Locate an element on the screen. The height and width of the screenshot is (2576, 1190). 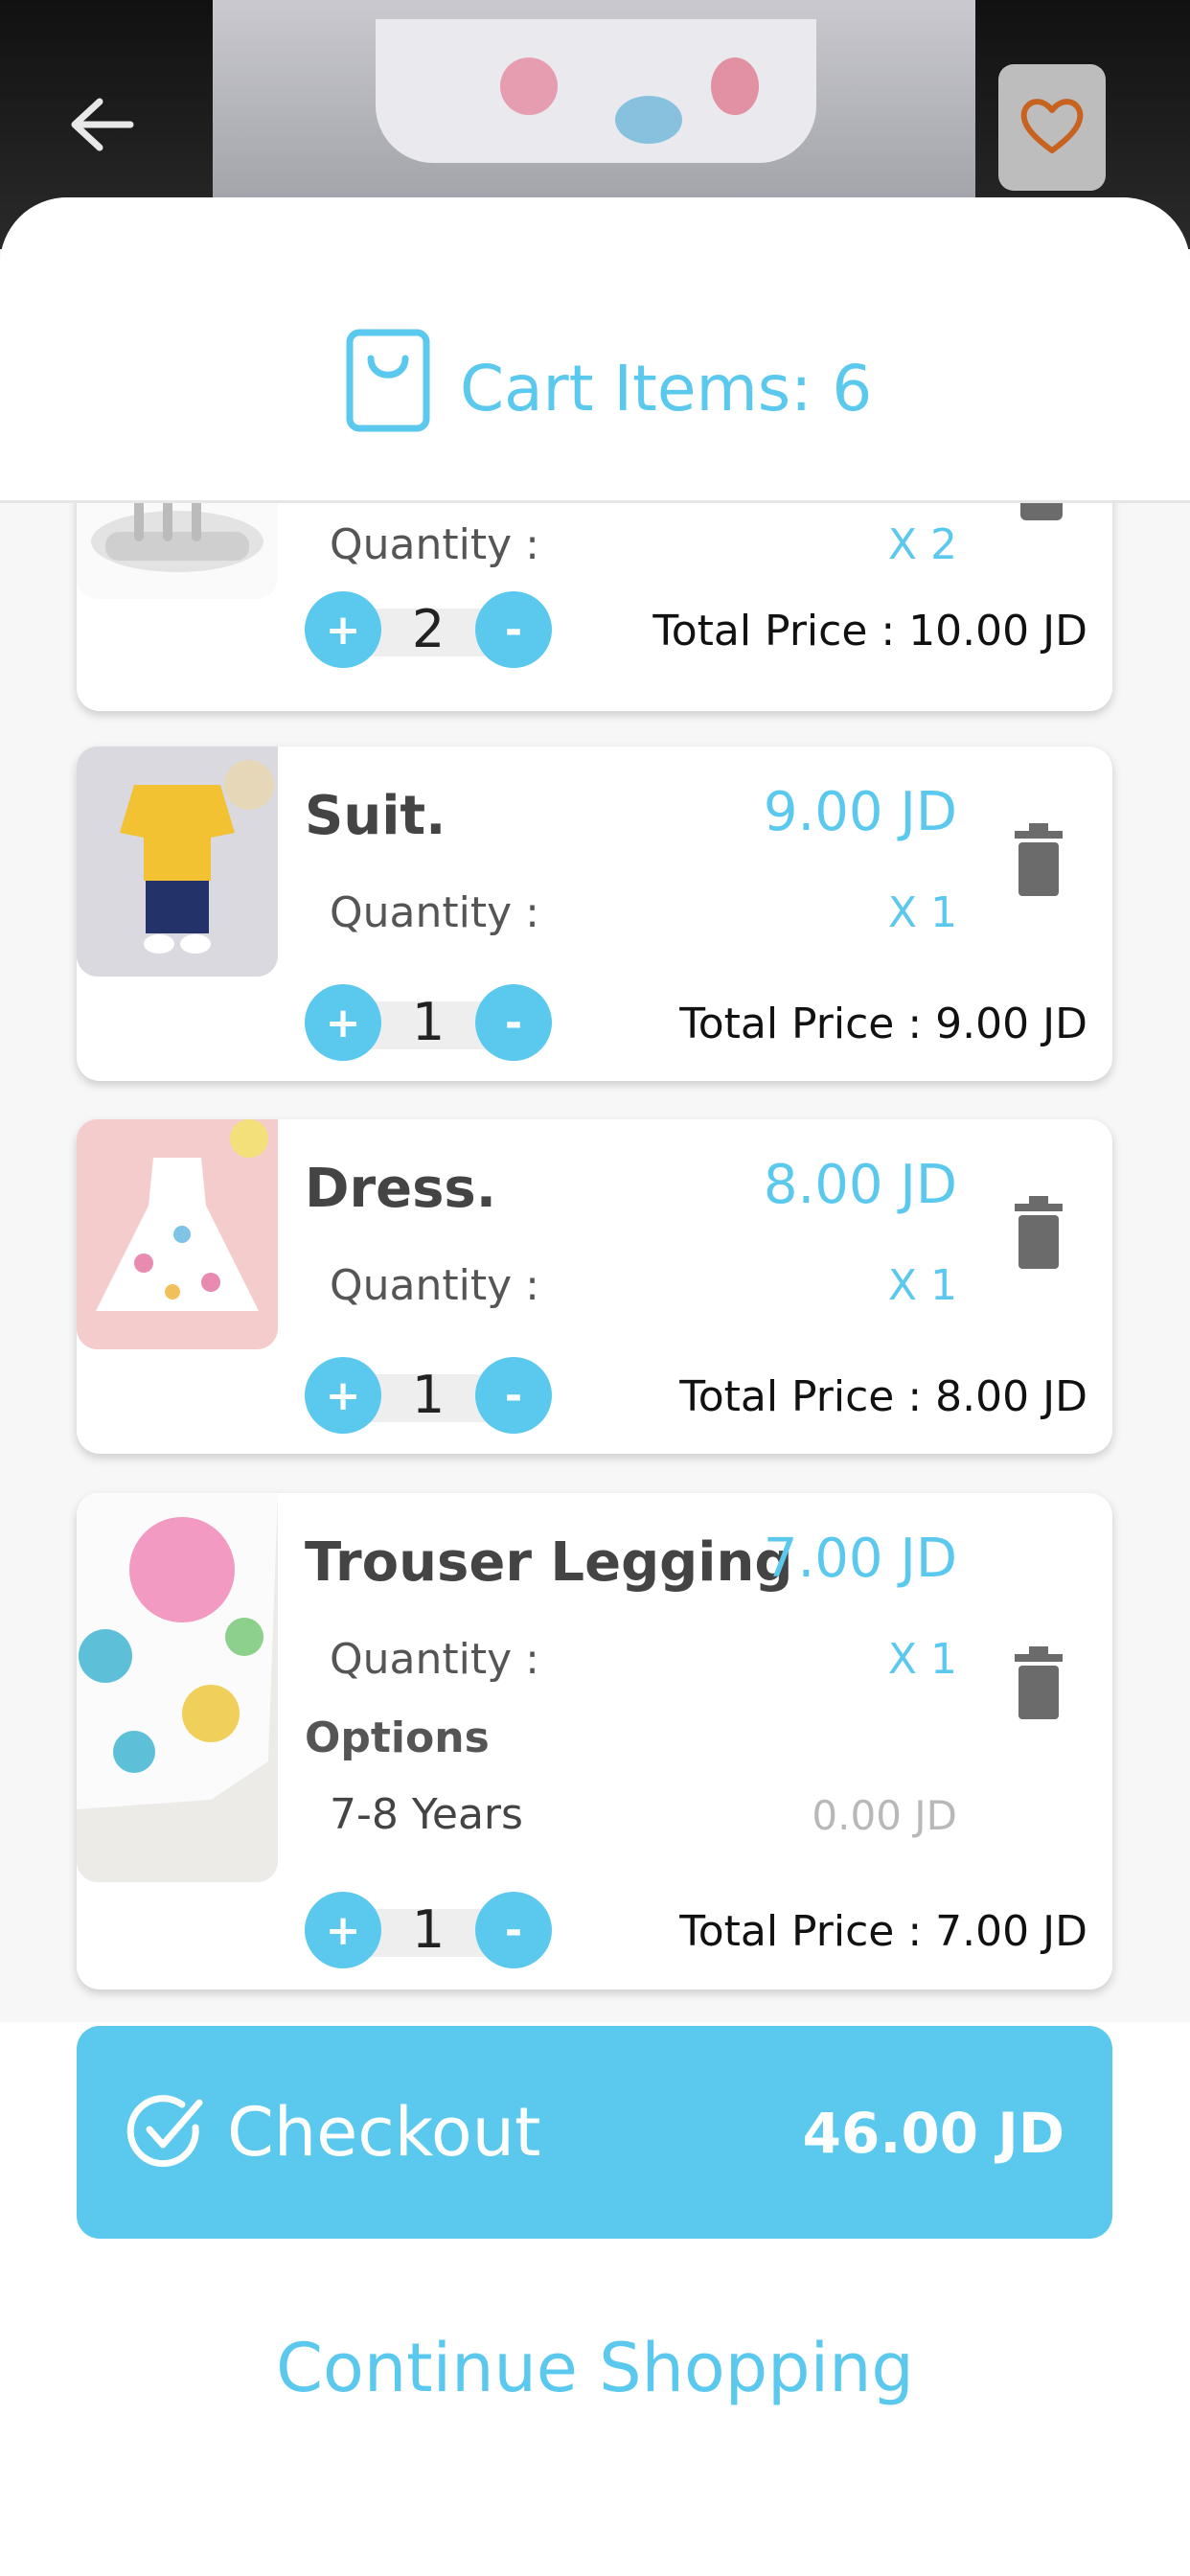
continue-shopping-link: Continue Shopping is located at coordinates (595, 2368).